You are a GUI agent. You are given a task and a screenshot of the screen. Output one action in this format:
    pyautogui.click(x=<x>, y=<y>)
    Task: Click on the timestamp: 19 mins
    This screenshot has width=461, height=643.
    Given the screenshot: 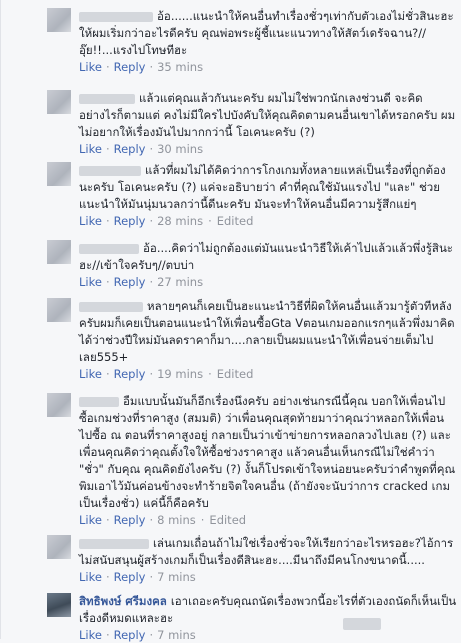 What is the action you would take?
    pyautogui.click(x=180, y=374)
    